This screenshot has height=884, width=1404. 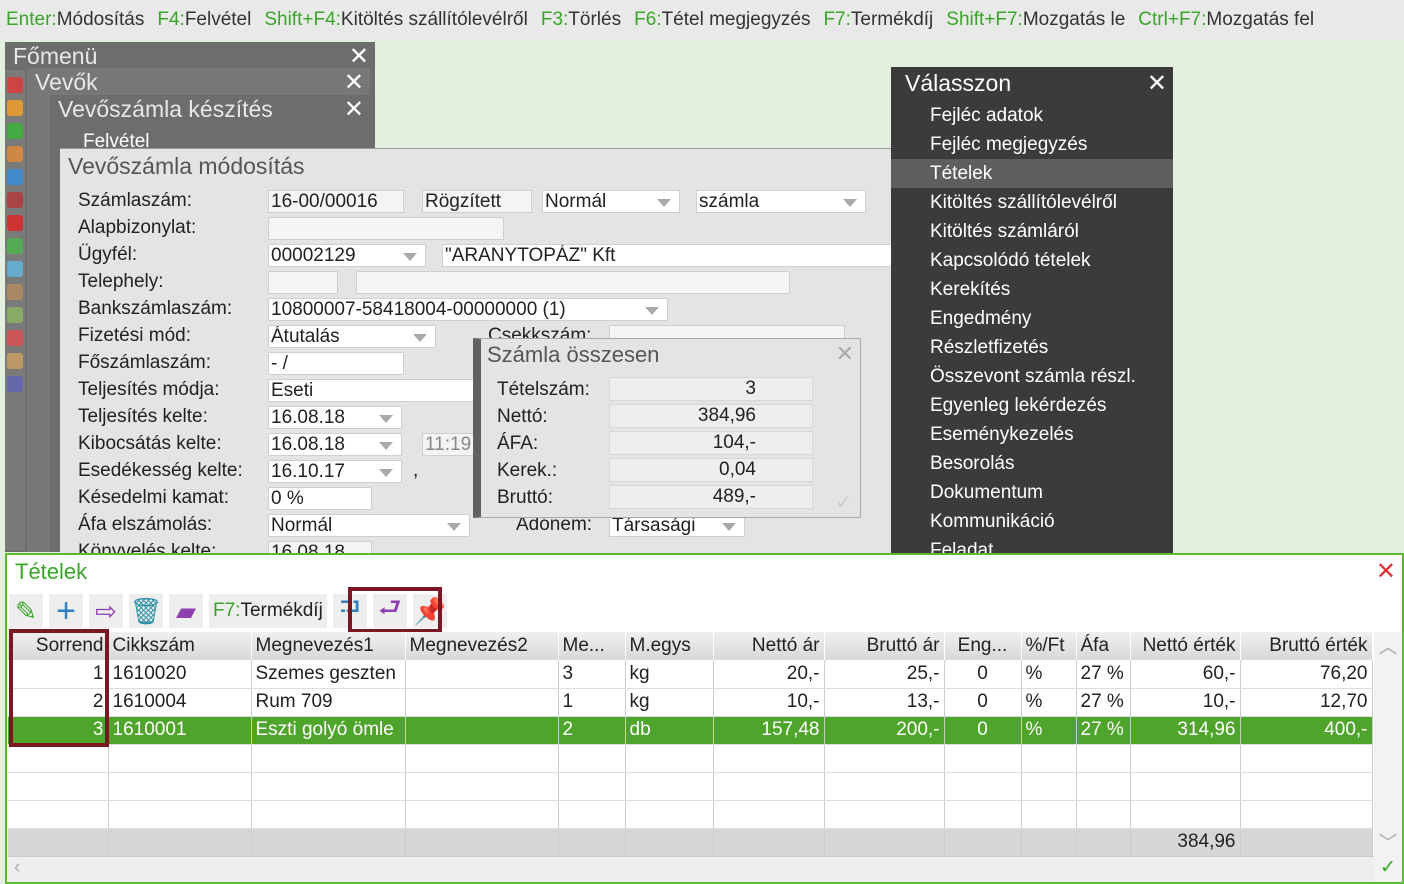 What do you see at coordinates (669, 646) in the screenshot?
I see `column-header: M.egys` at bounding box center [669, 646].